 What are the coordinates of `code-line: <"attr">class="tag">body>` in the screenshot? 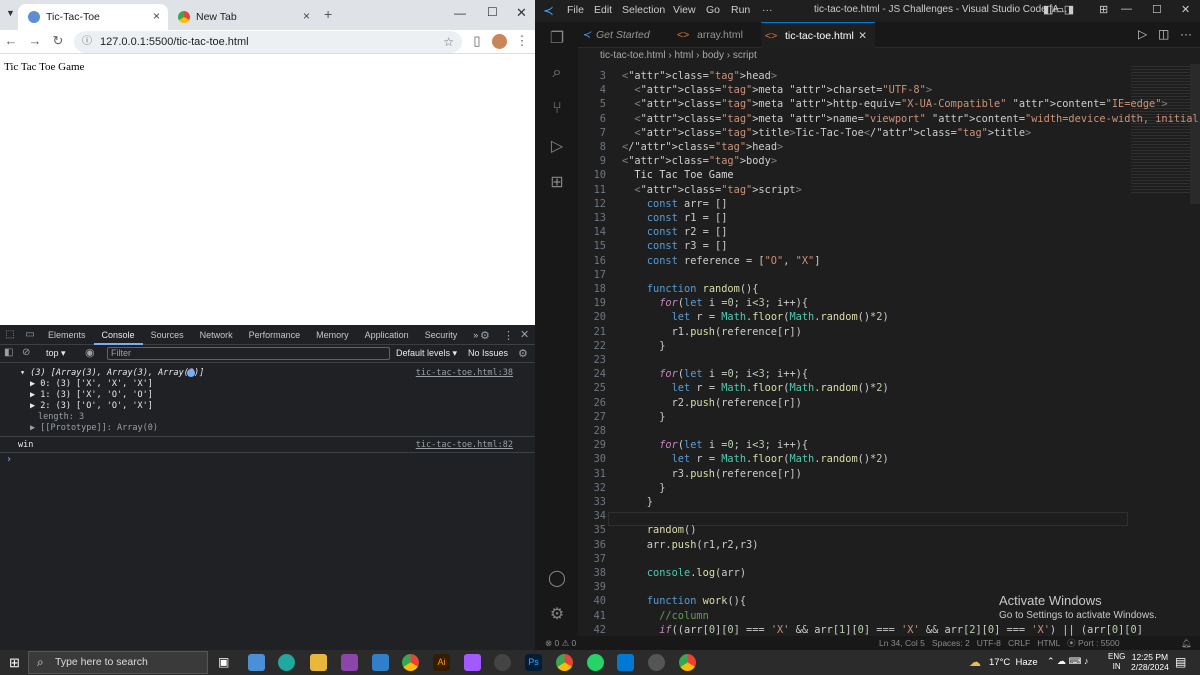 It's located at (699, 161).